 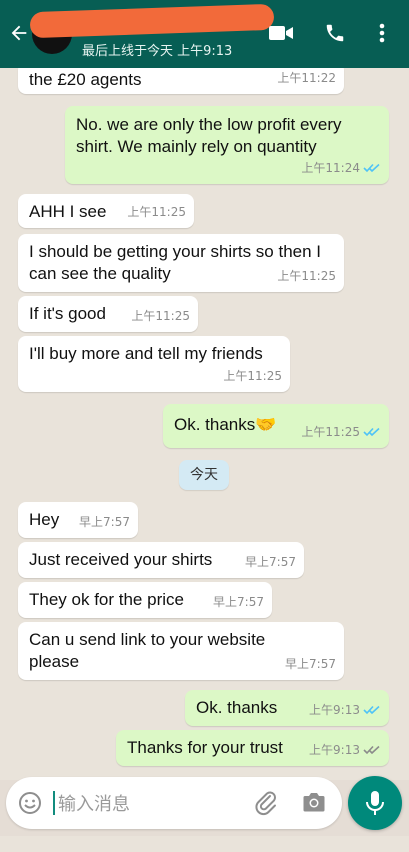 I want to click on camera-icon, so click(x=314, y=802).